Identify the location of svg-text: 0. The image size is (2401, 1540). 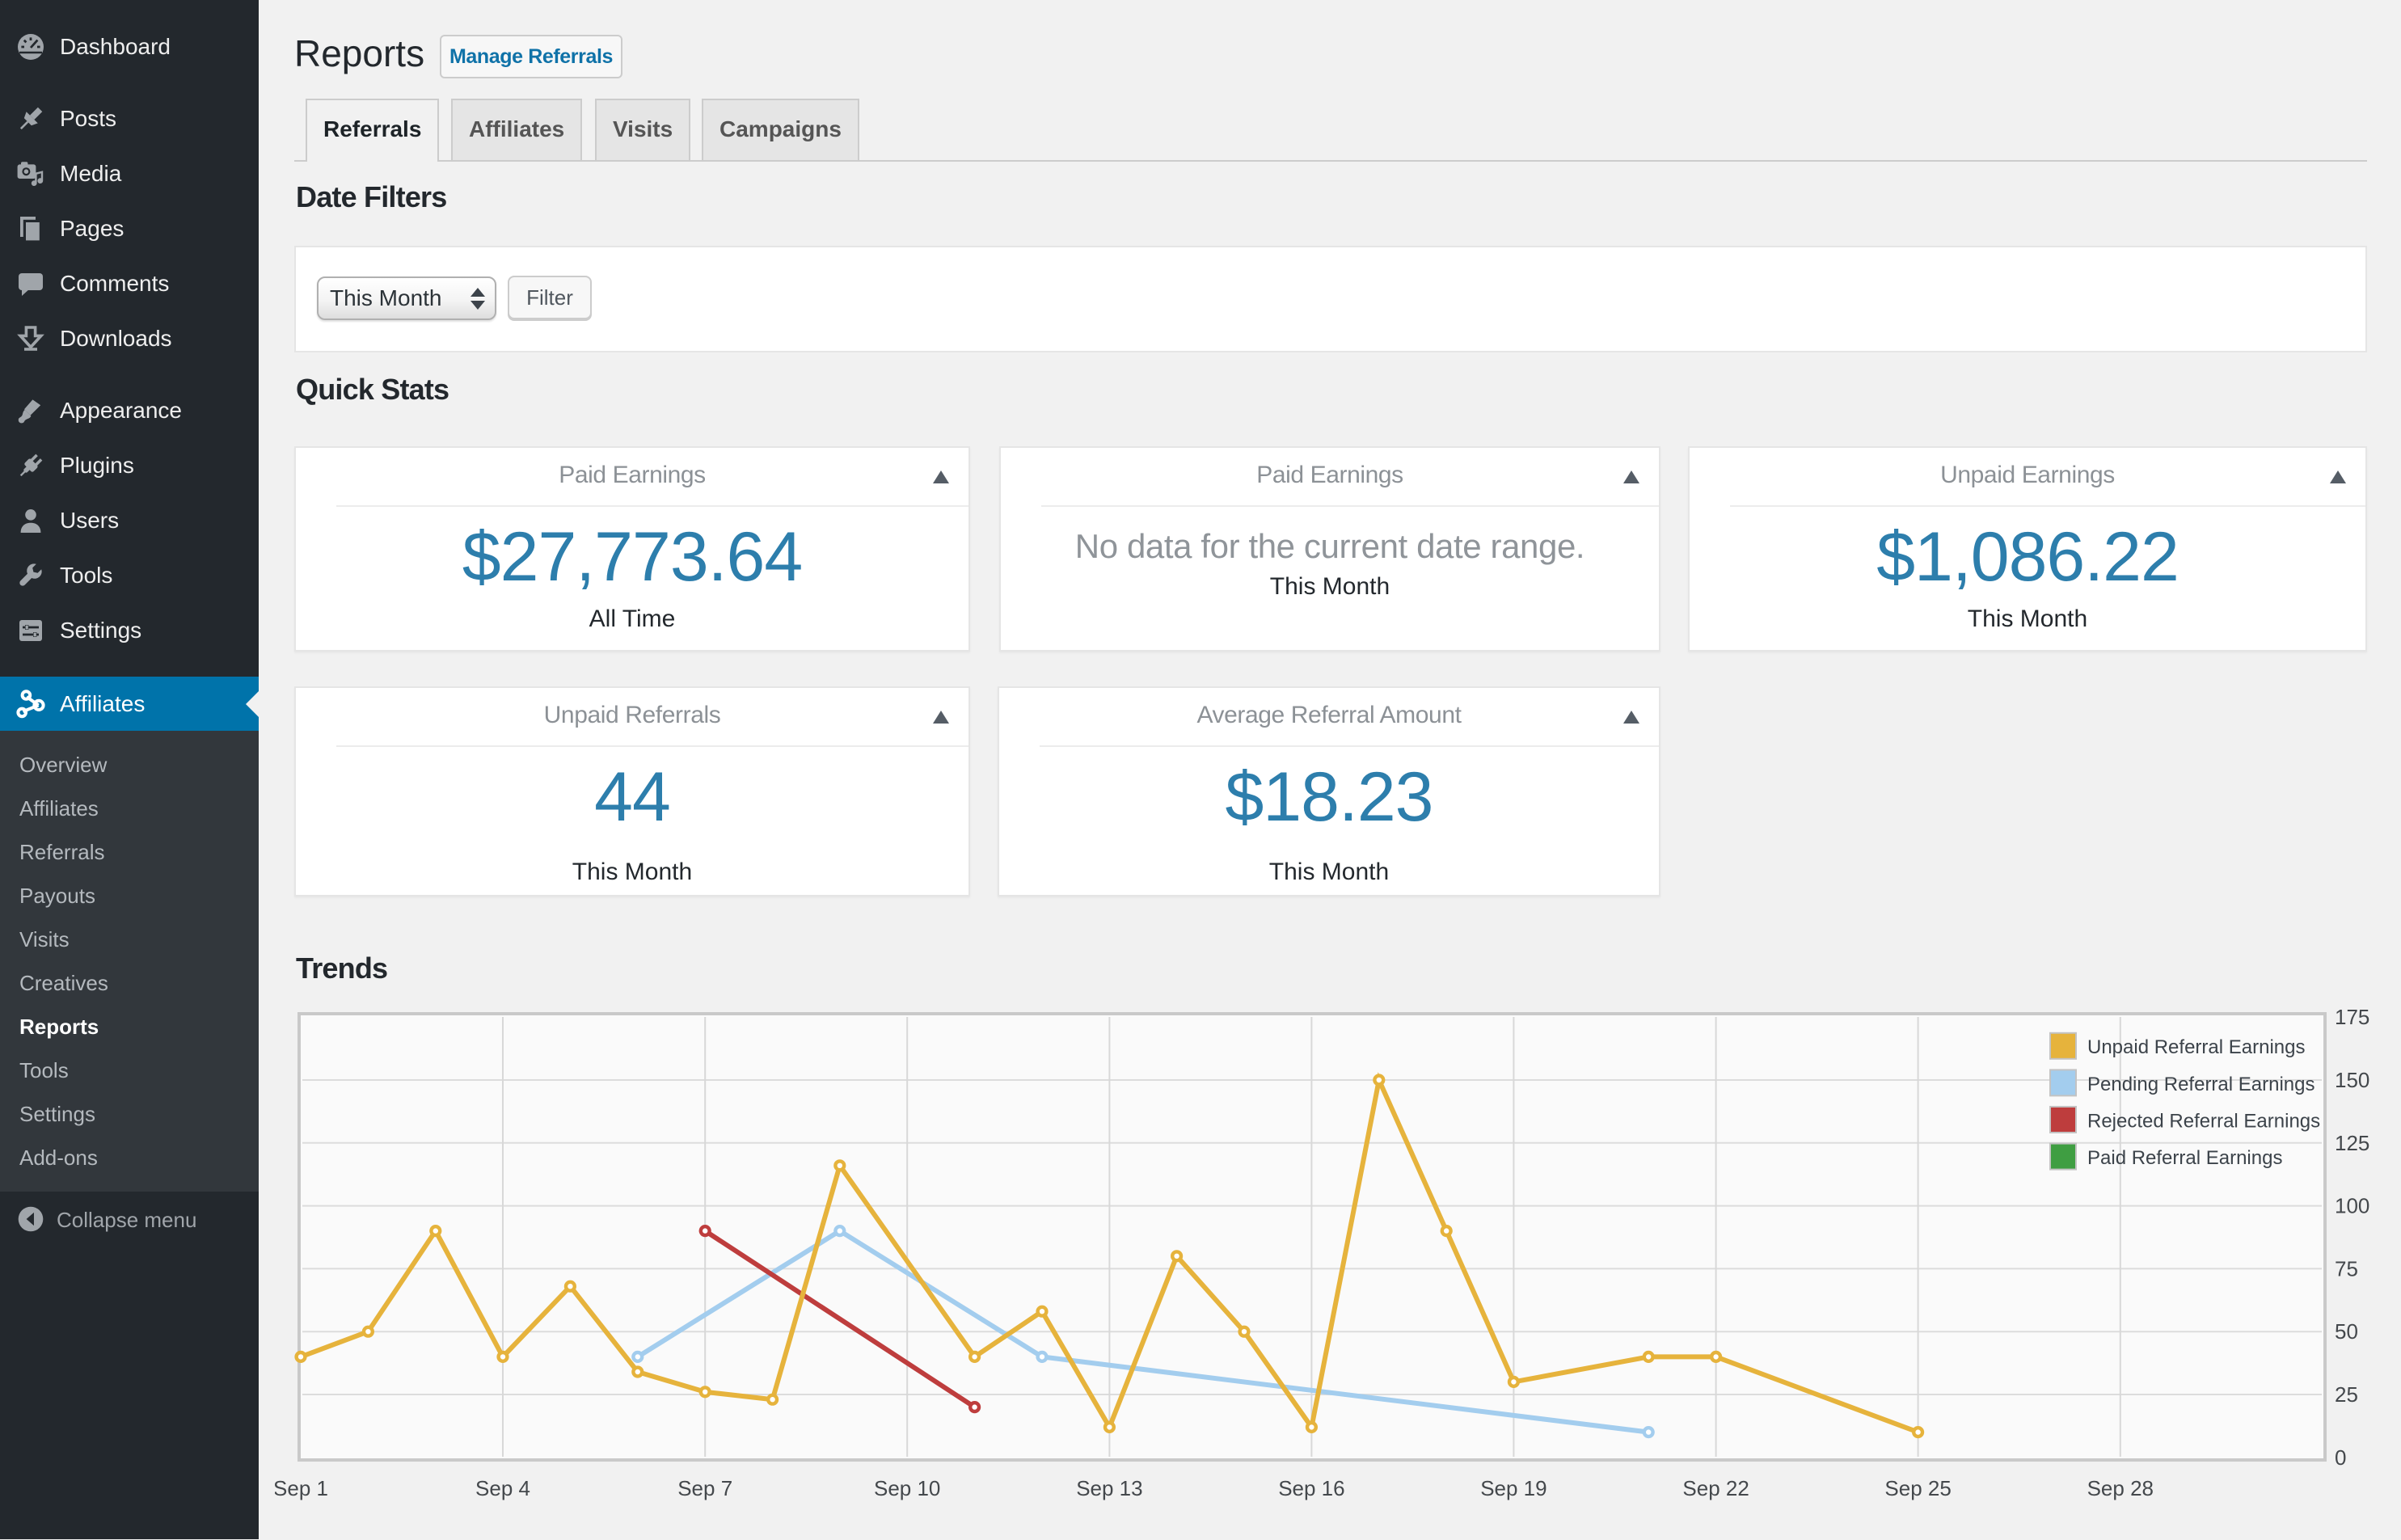
(2340, 1458).